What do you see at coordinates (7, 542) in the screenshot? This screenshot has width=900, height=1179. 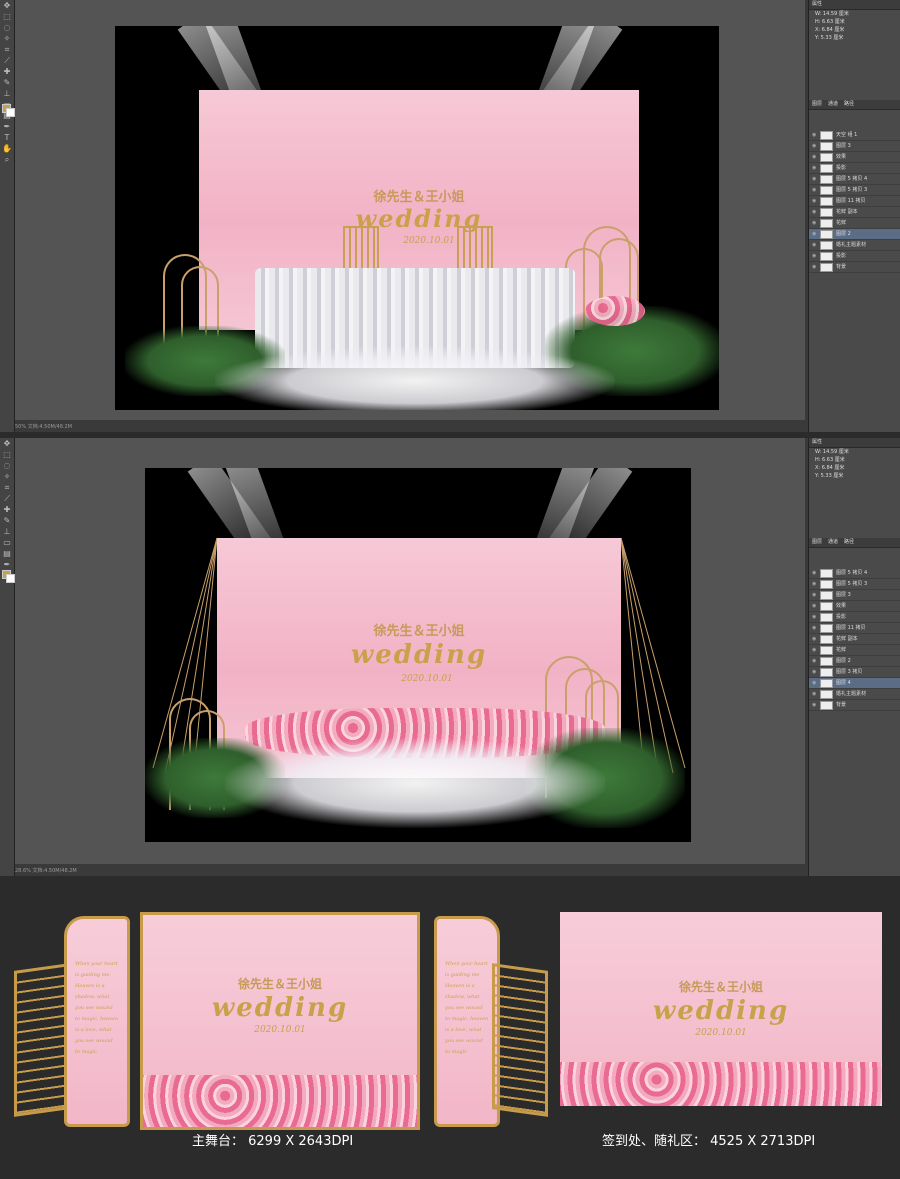 I see `eraser-tool-icon: ▭` at bounding box center [7, 542].